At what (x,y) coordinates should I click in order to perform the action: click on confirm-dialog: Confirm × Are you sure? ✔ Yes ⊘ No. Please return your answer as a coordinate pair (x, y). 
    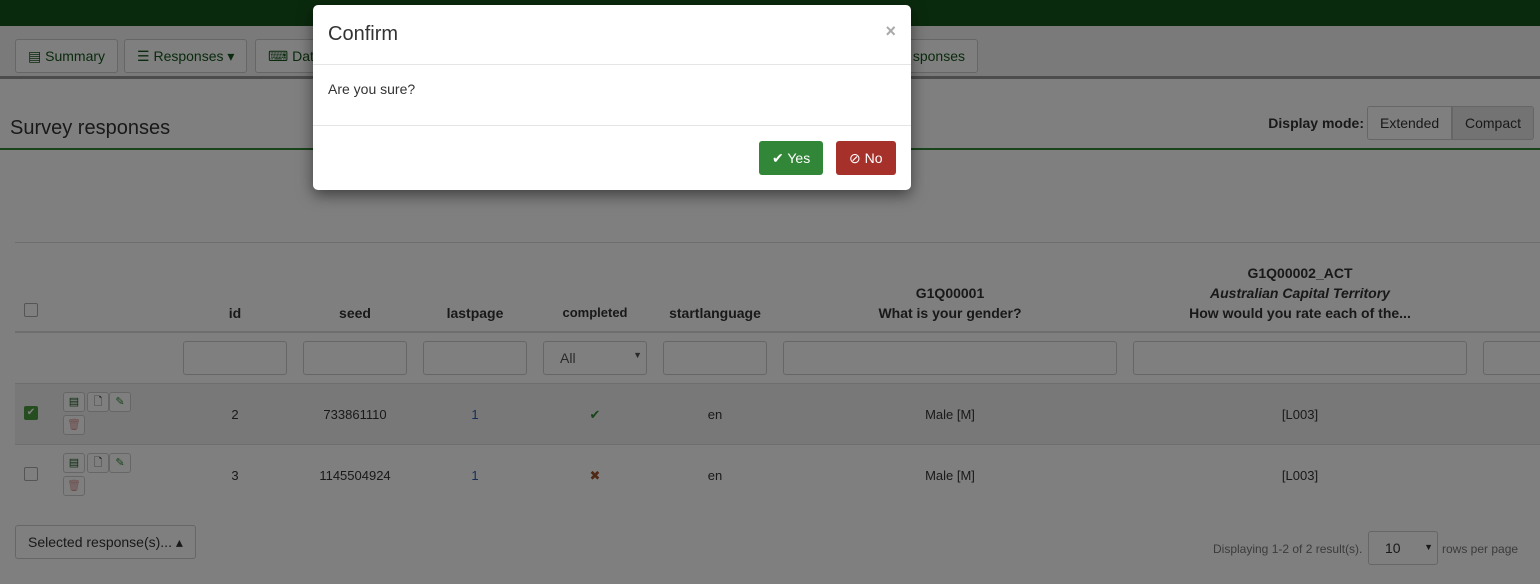
    Looking at the image, I should click on (612, 97).